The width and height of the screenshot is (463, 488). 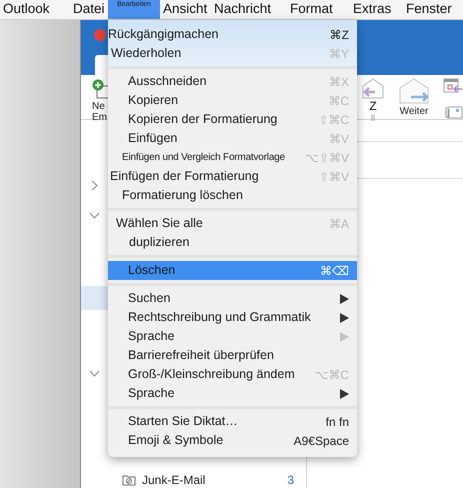 I want to click on menu-bar-item: Outlook, so click(x=35, y=9).